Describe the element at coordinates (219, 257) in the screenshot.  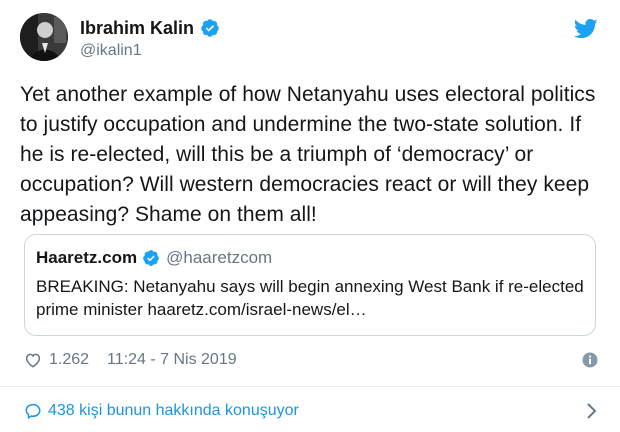
I see `quoted-handle: @haaretzcom` at that location.